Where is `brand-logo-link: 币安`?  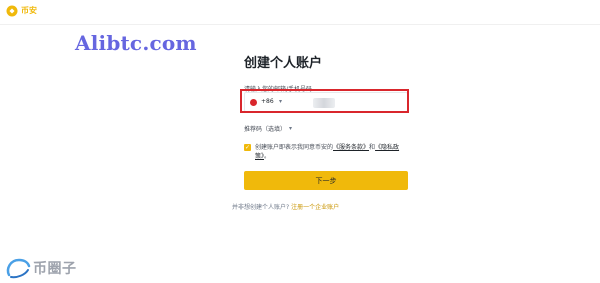 brand-logo-link: 币安 is located at coordinates (21, 11).